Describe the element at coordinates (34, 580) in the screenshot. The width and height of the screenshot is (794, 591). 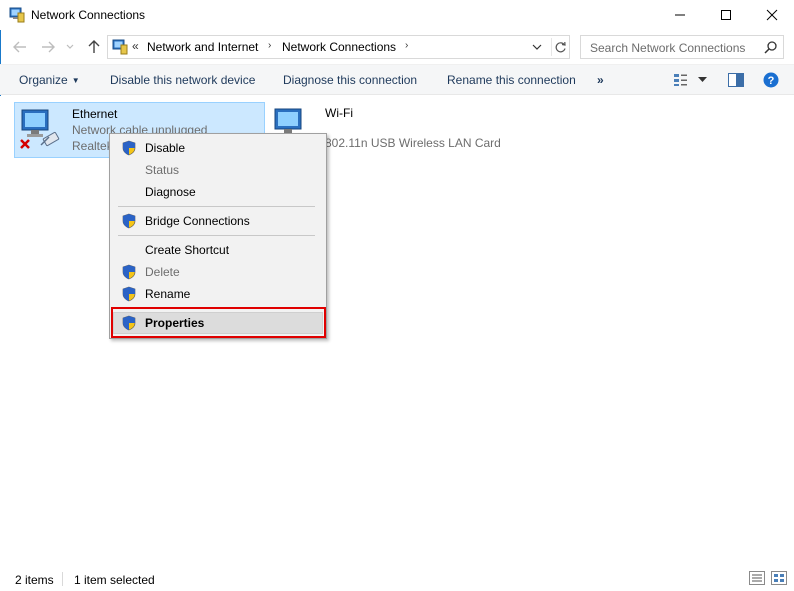
I see `item-count: 2 items` at that location.